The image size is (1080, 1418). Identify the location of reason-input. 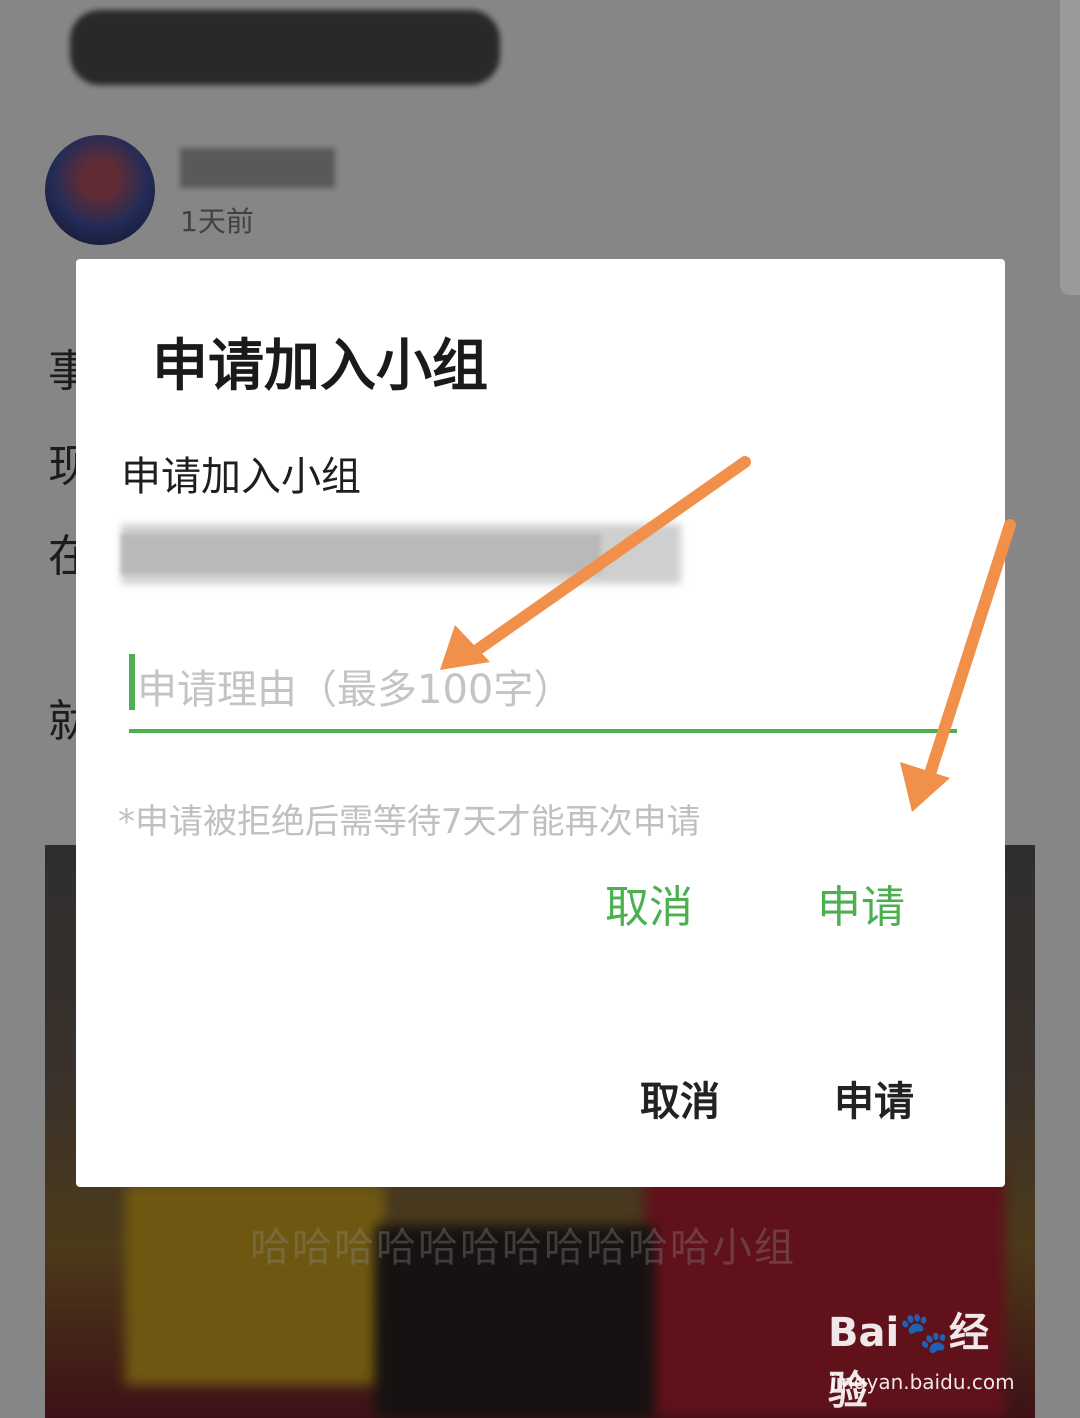
(543, 692).